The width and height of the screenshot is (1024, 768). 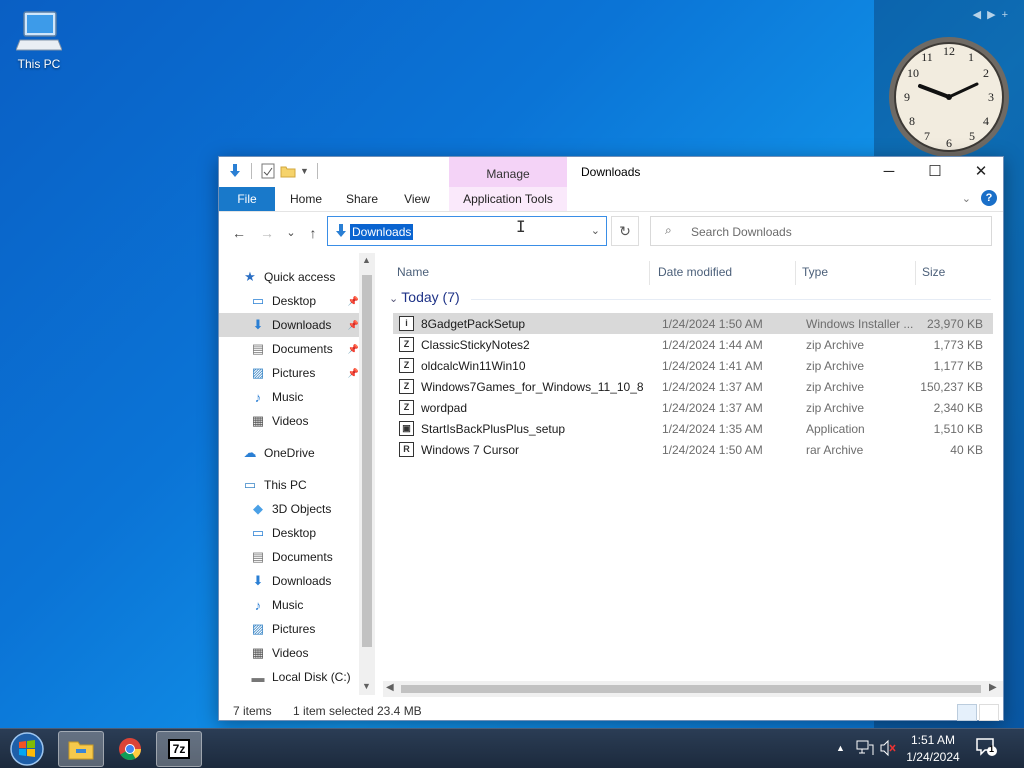 What do you see at coordinates (625, 231) in the screenshot?
I see `refresh-button: ↻` at bounding box center [625, 231].